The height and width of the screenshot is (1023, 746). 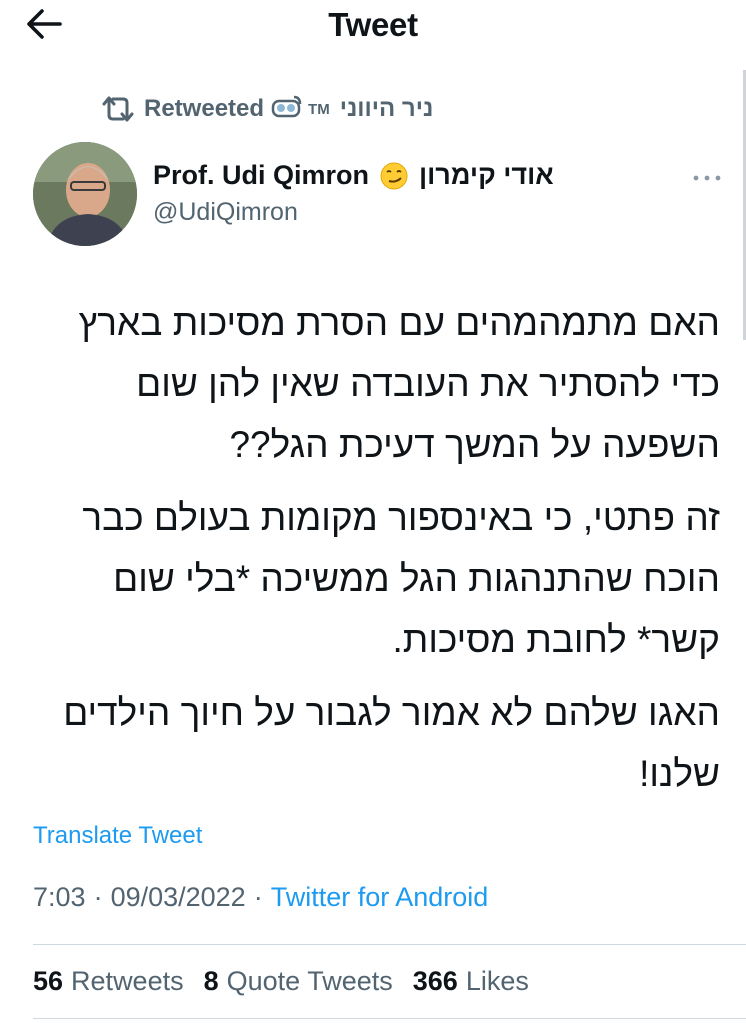 I want to click on retweets-stat: 56 Retweets, so click(x=108, y=981).